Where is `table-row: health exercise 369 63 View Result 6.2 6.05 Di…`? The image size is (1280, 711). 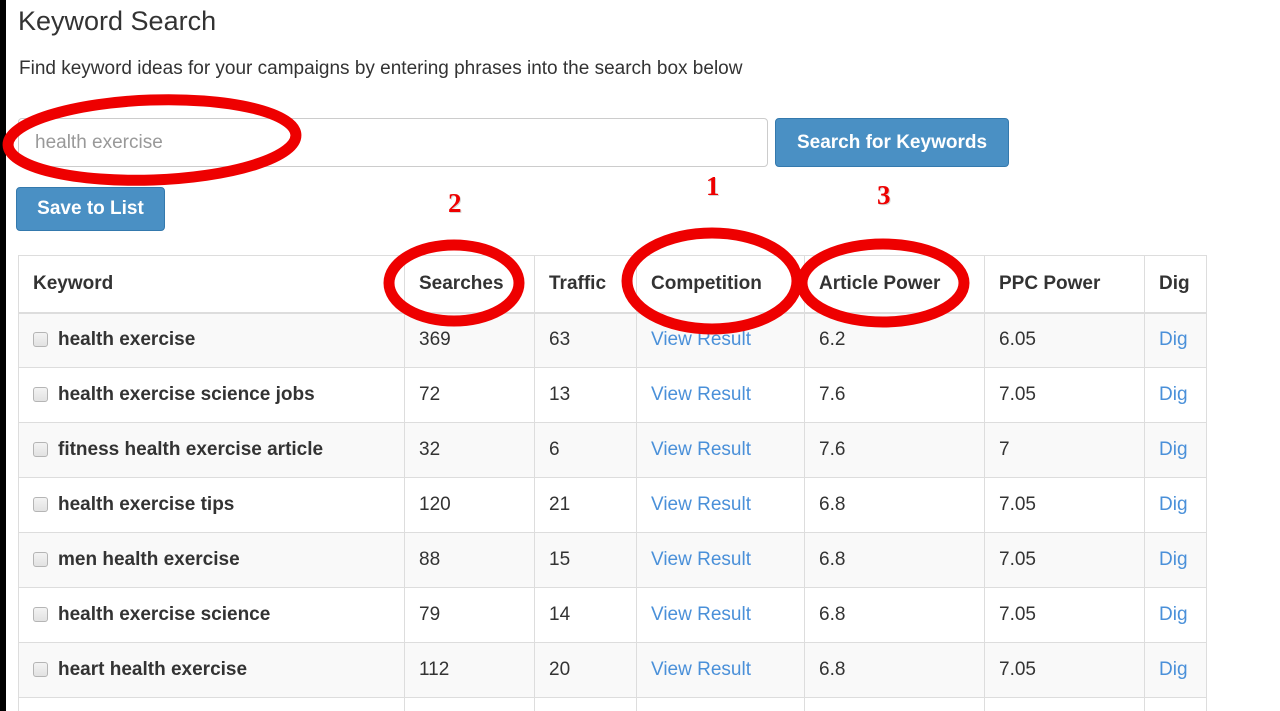 table-row: health exercise 369 63 View Result 6.2 6.05 Di… is located at coordinates (612, 340).